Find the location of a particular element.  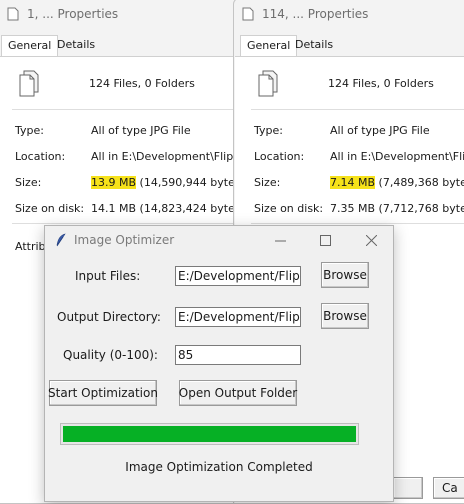

start-optimization-button: Start Optimization is located at coordinates (103, 393).